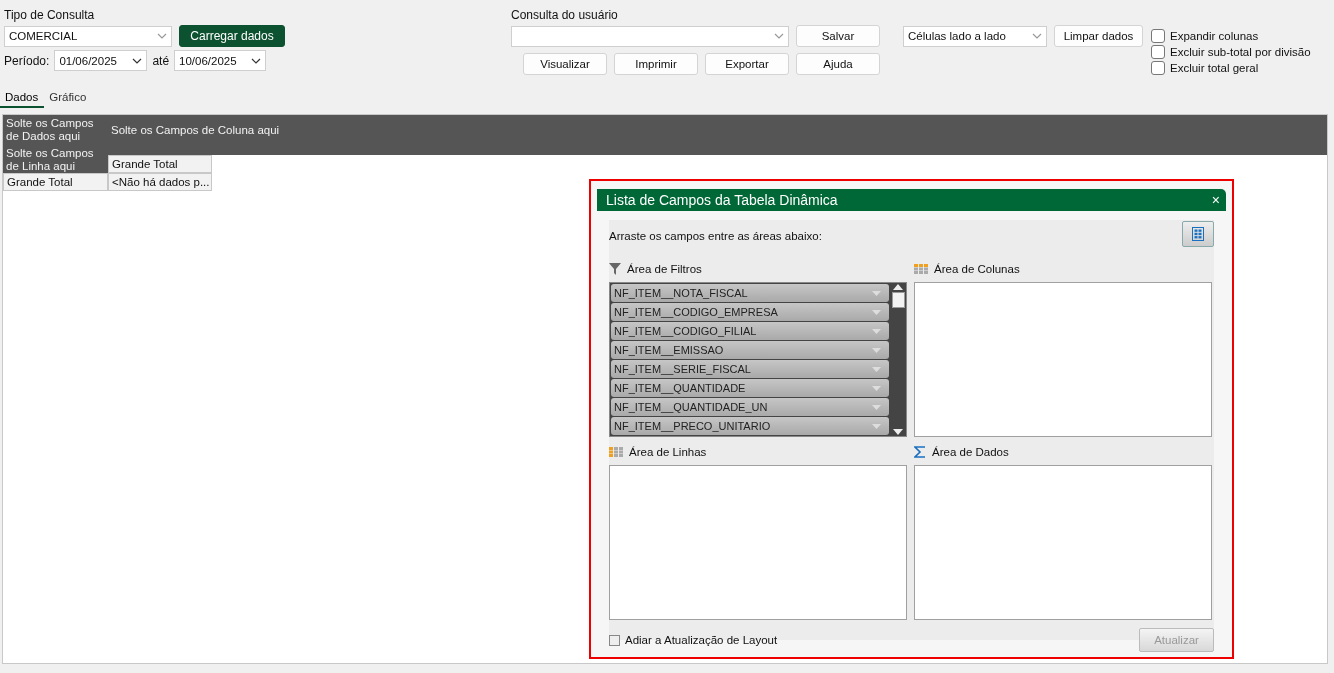 This screenshot has width=1334, height=673. What do you see at coordinates (50, 15) in the screenshot?
I see `field-label: Tipo de Consulta` at bounding box center [50, 15].